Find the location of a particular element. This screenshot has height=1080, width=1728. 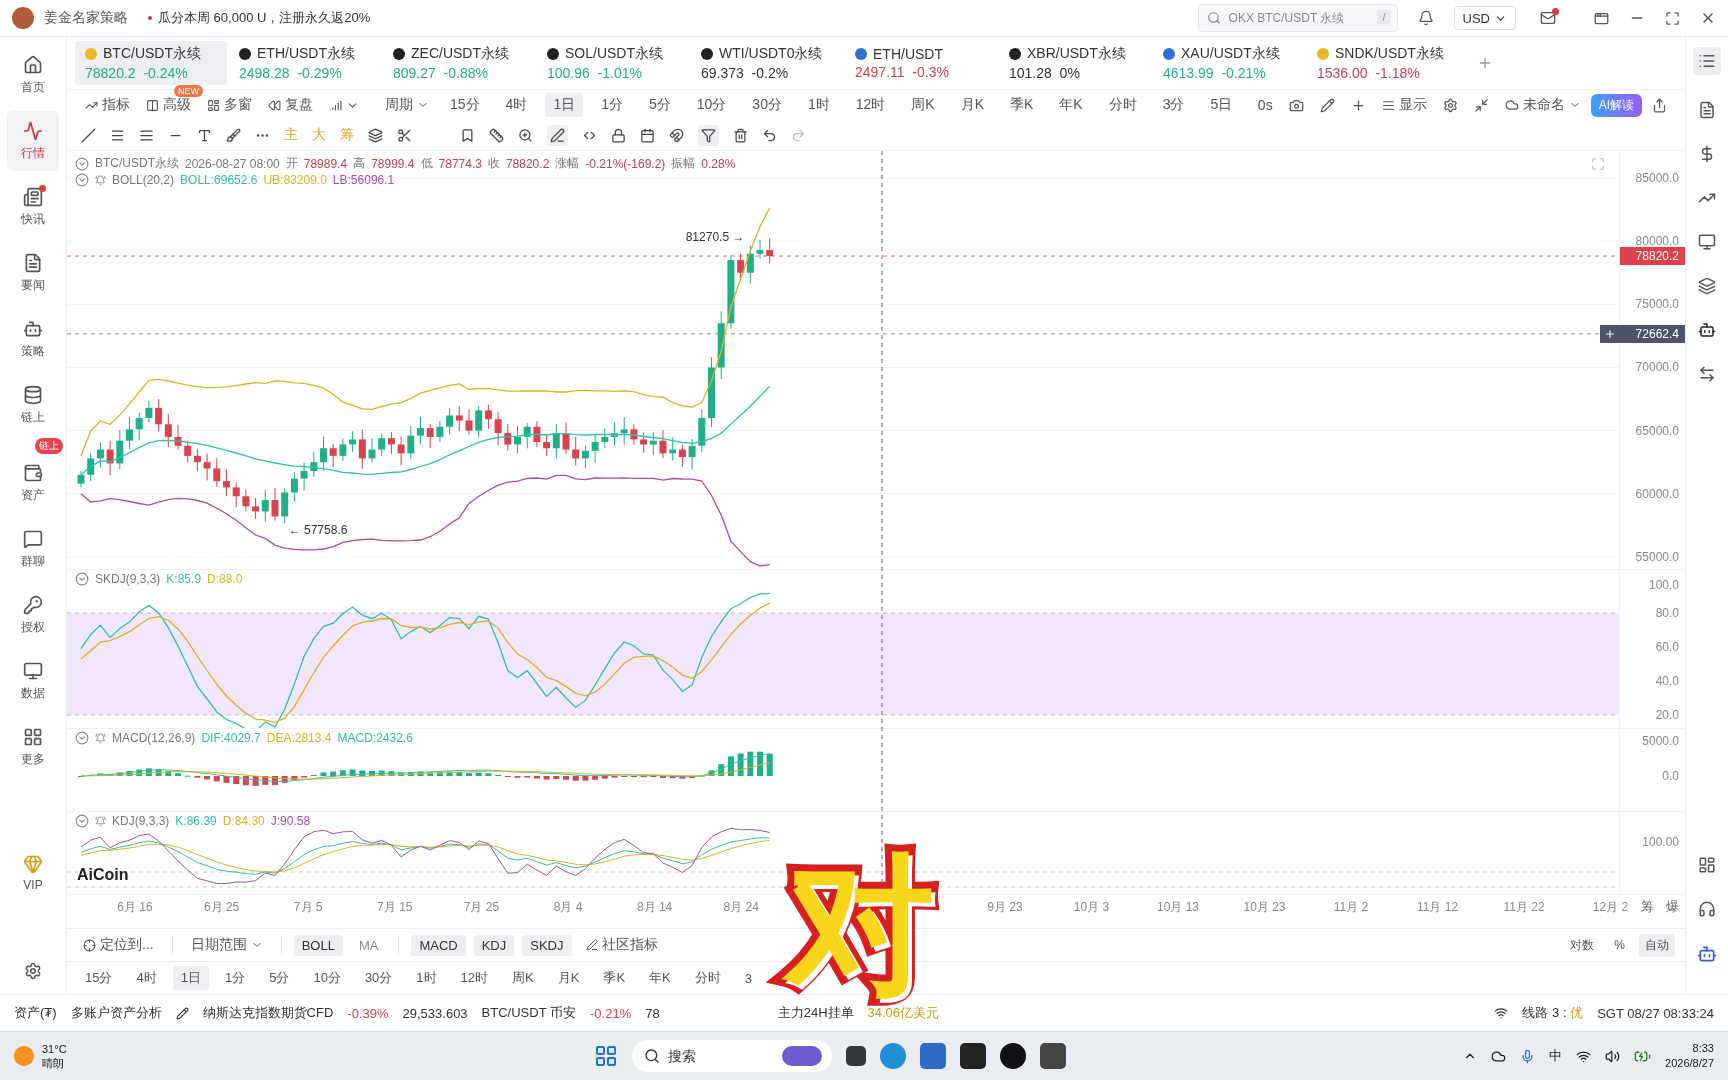

axis-label: 5000.0 is located at coordinates (1660, 741).